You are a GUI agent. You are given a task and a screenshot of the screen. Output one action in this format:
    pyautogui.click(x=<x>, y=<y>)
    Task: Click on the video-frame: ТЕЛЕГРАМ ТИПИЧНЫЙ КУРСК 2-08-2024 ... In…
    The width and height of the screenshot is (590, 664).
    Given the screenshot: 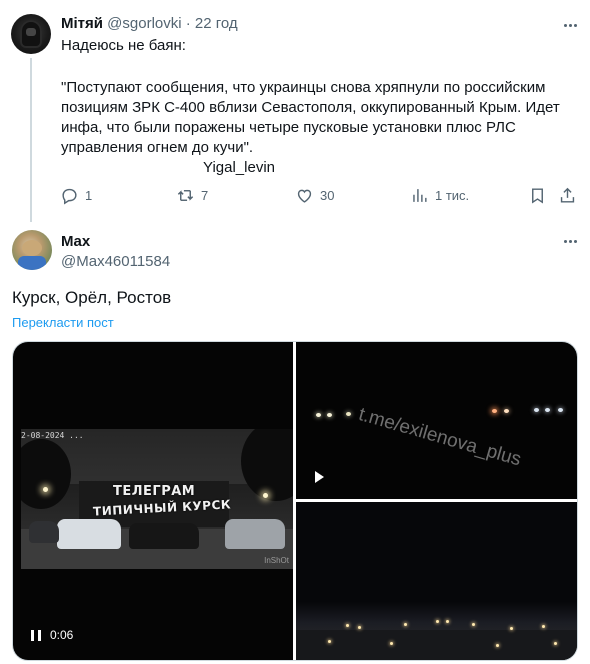 What is the action you would take?
    pyautogui.click(x=157, y=499)
    